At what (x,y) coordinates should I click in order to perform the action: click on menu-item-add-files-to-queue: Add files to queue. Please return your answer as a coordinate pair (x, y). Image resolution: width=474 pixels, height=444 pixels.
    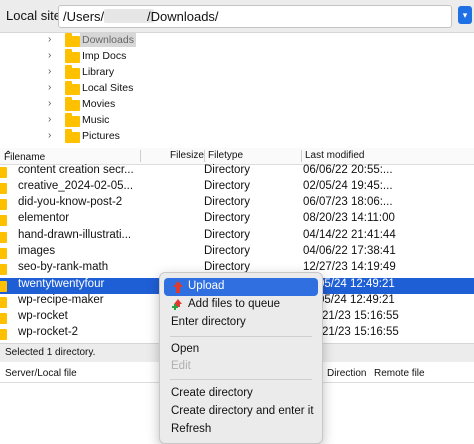
    Looking at the image, I should click on (241, 305).